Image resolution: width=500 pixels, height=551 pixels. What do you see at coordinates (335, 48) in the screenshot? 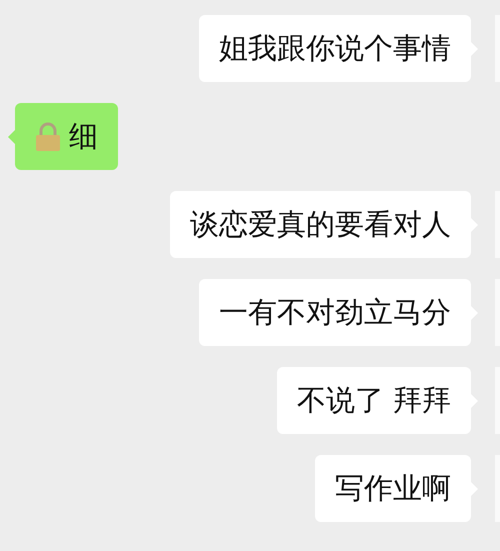
I see `message-bubble: 姐我跟你说个事情` at bounding box center [335, 48].